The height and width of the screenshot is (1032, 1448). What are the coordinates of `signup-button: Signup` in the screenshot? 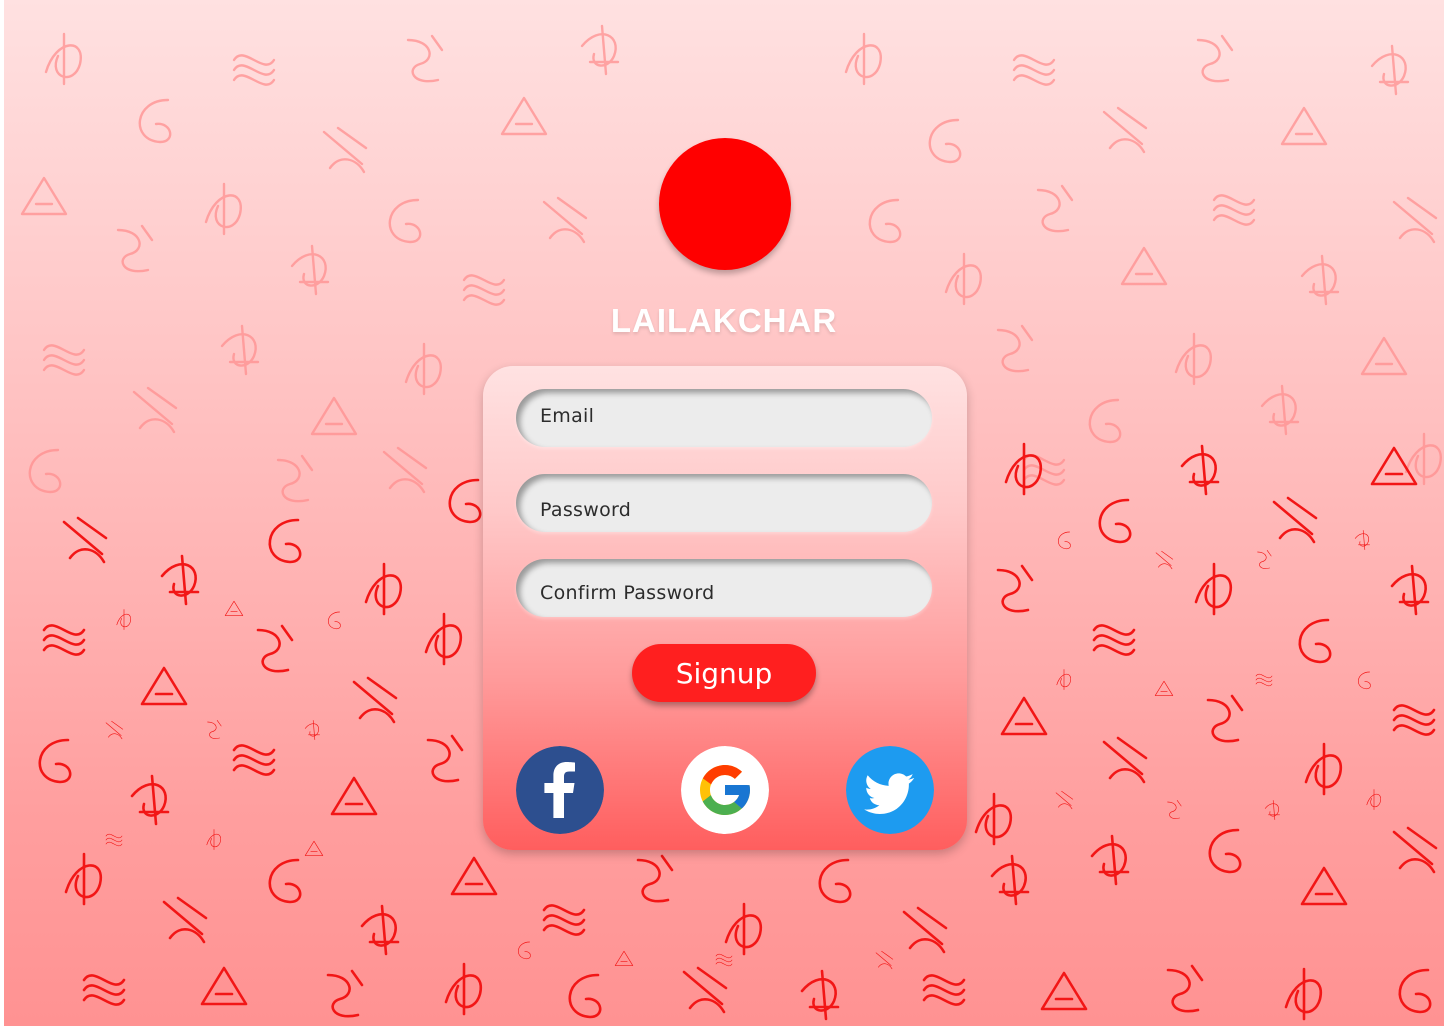 It's located at (724, 673).